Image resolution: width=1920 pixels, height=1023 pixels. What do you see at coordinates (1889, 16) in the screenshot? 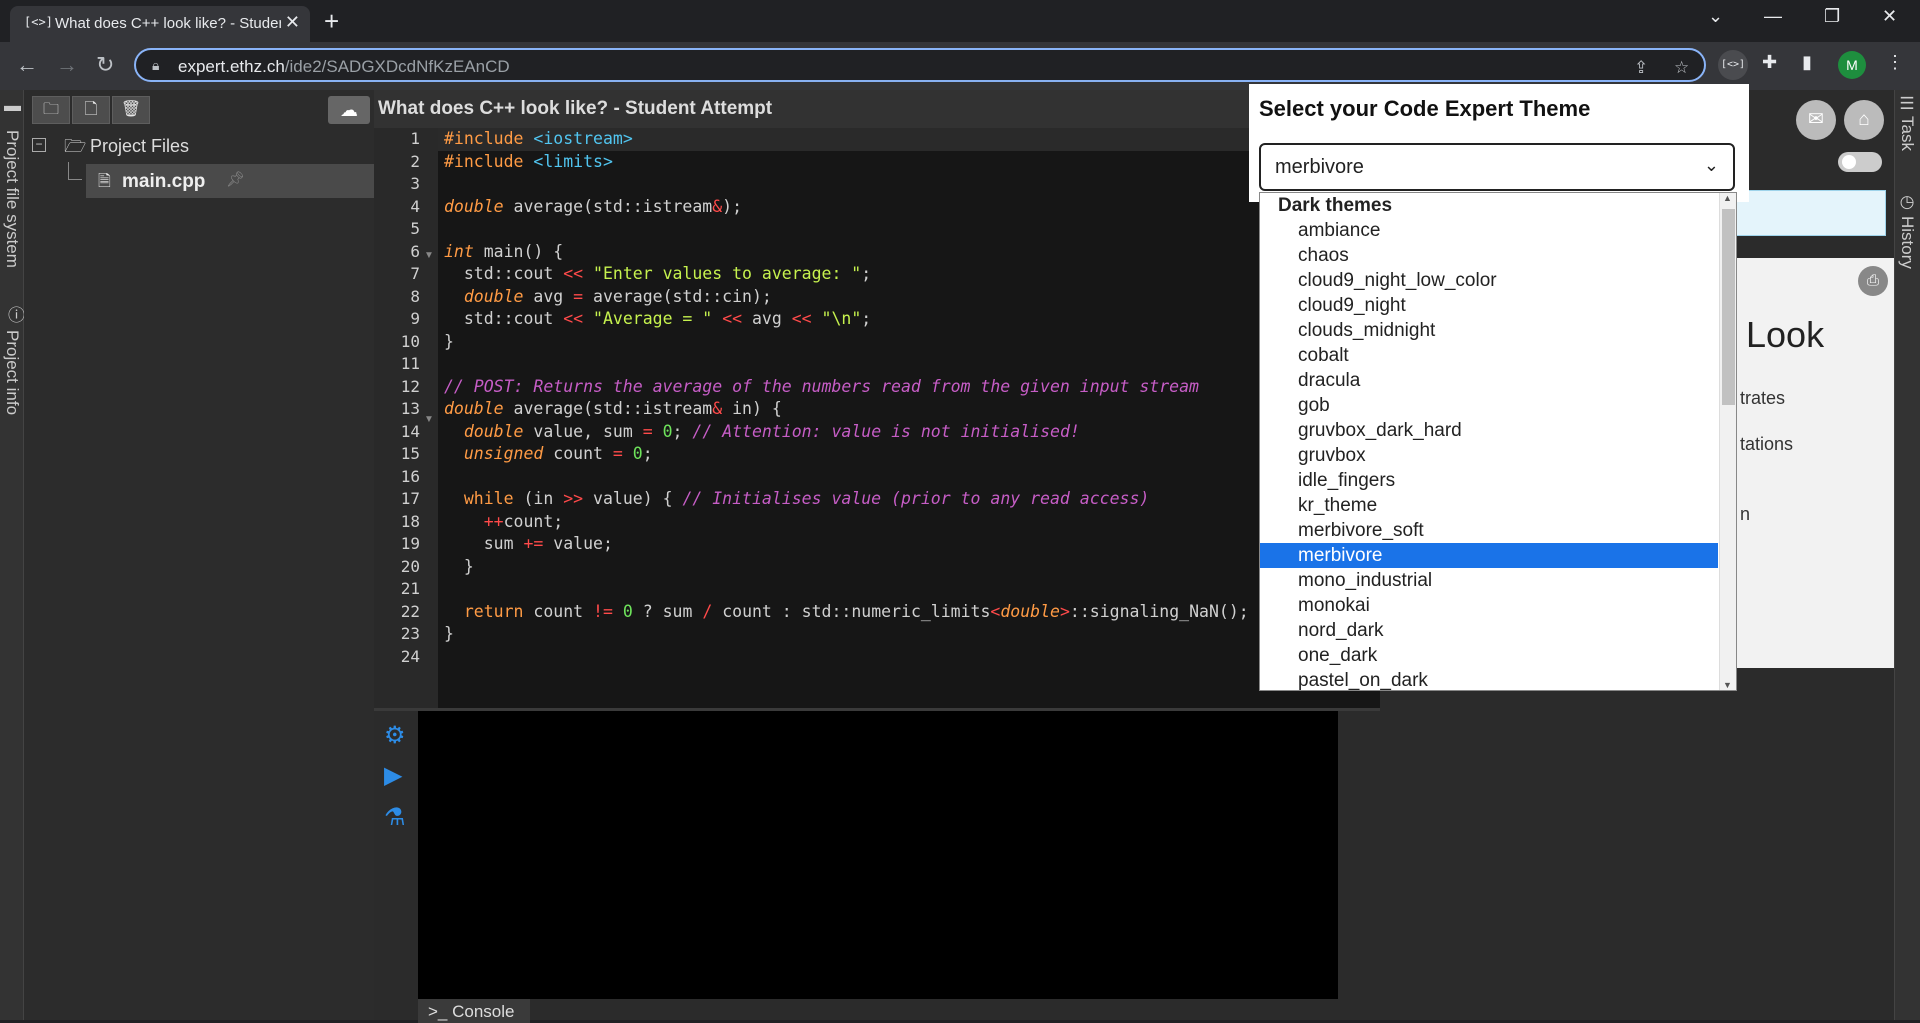
I see `close-window-icon: ✕` at bounding box center [1889, 16].